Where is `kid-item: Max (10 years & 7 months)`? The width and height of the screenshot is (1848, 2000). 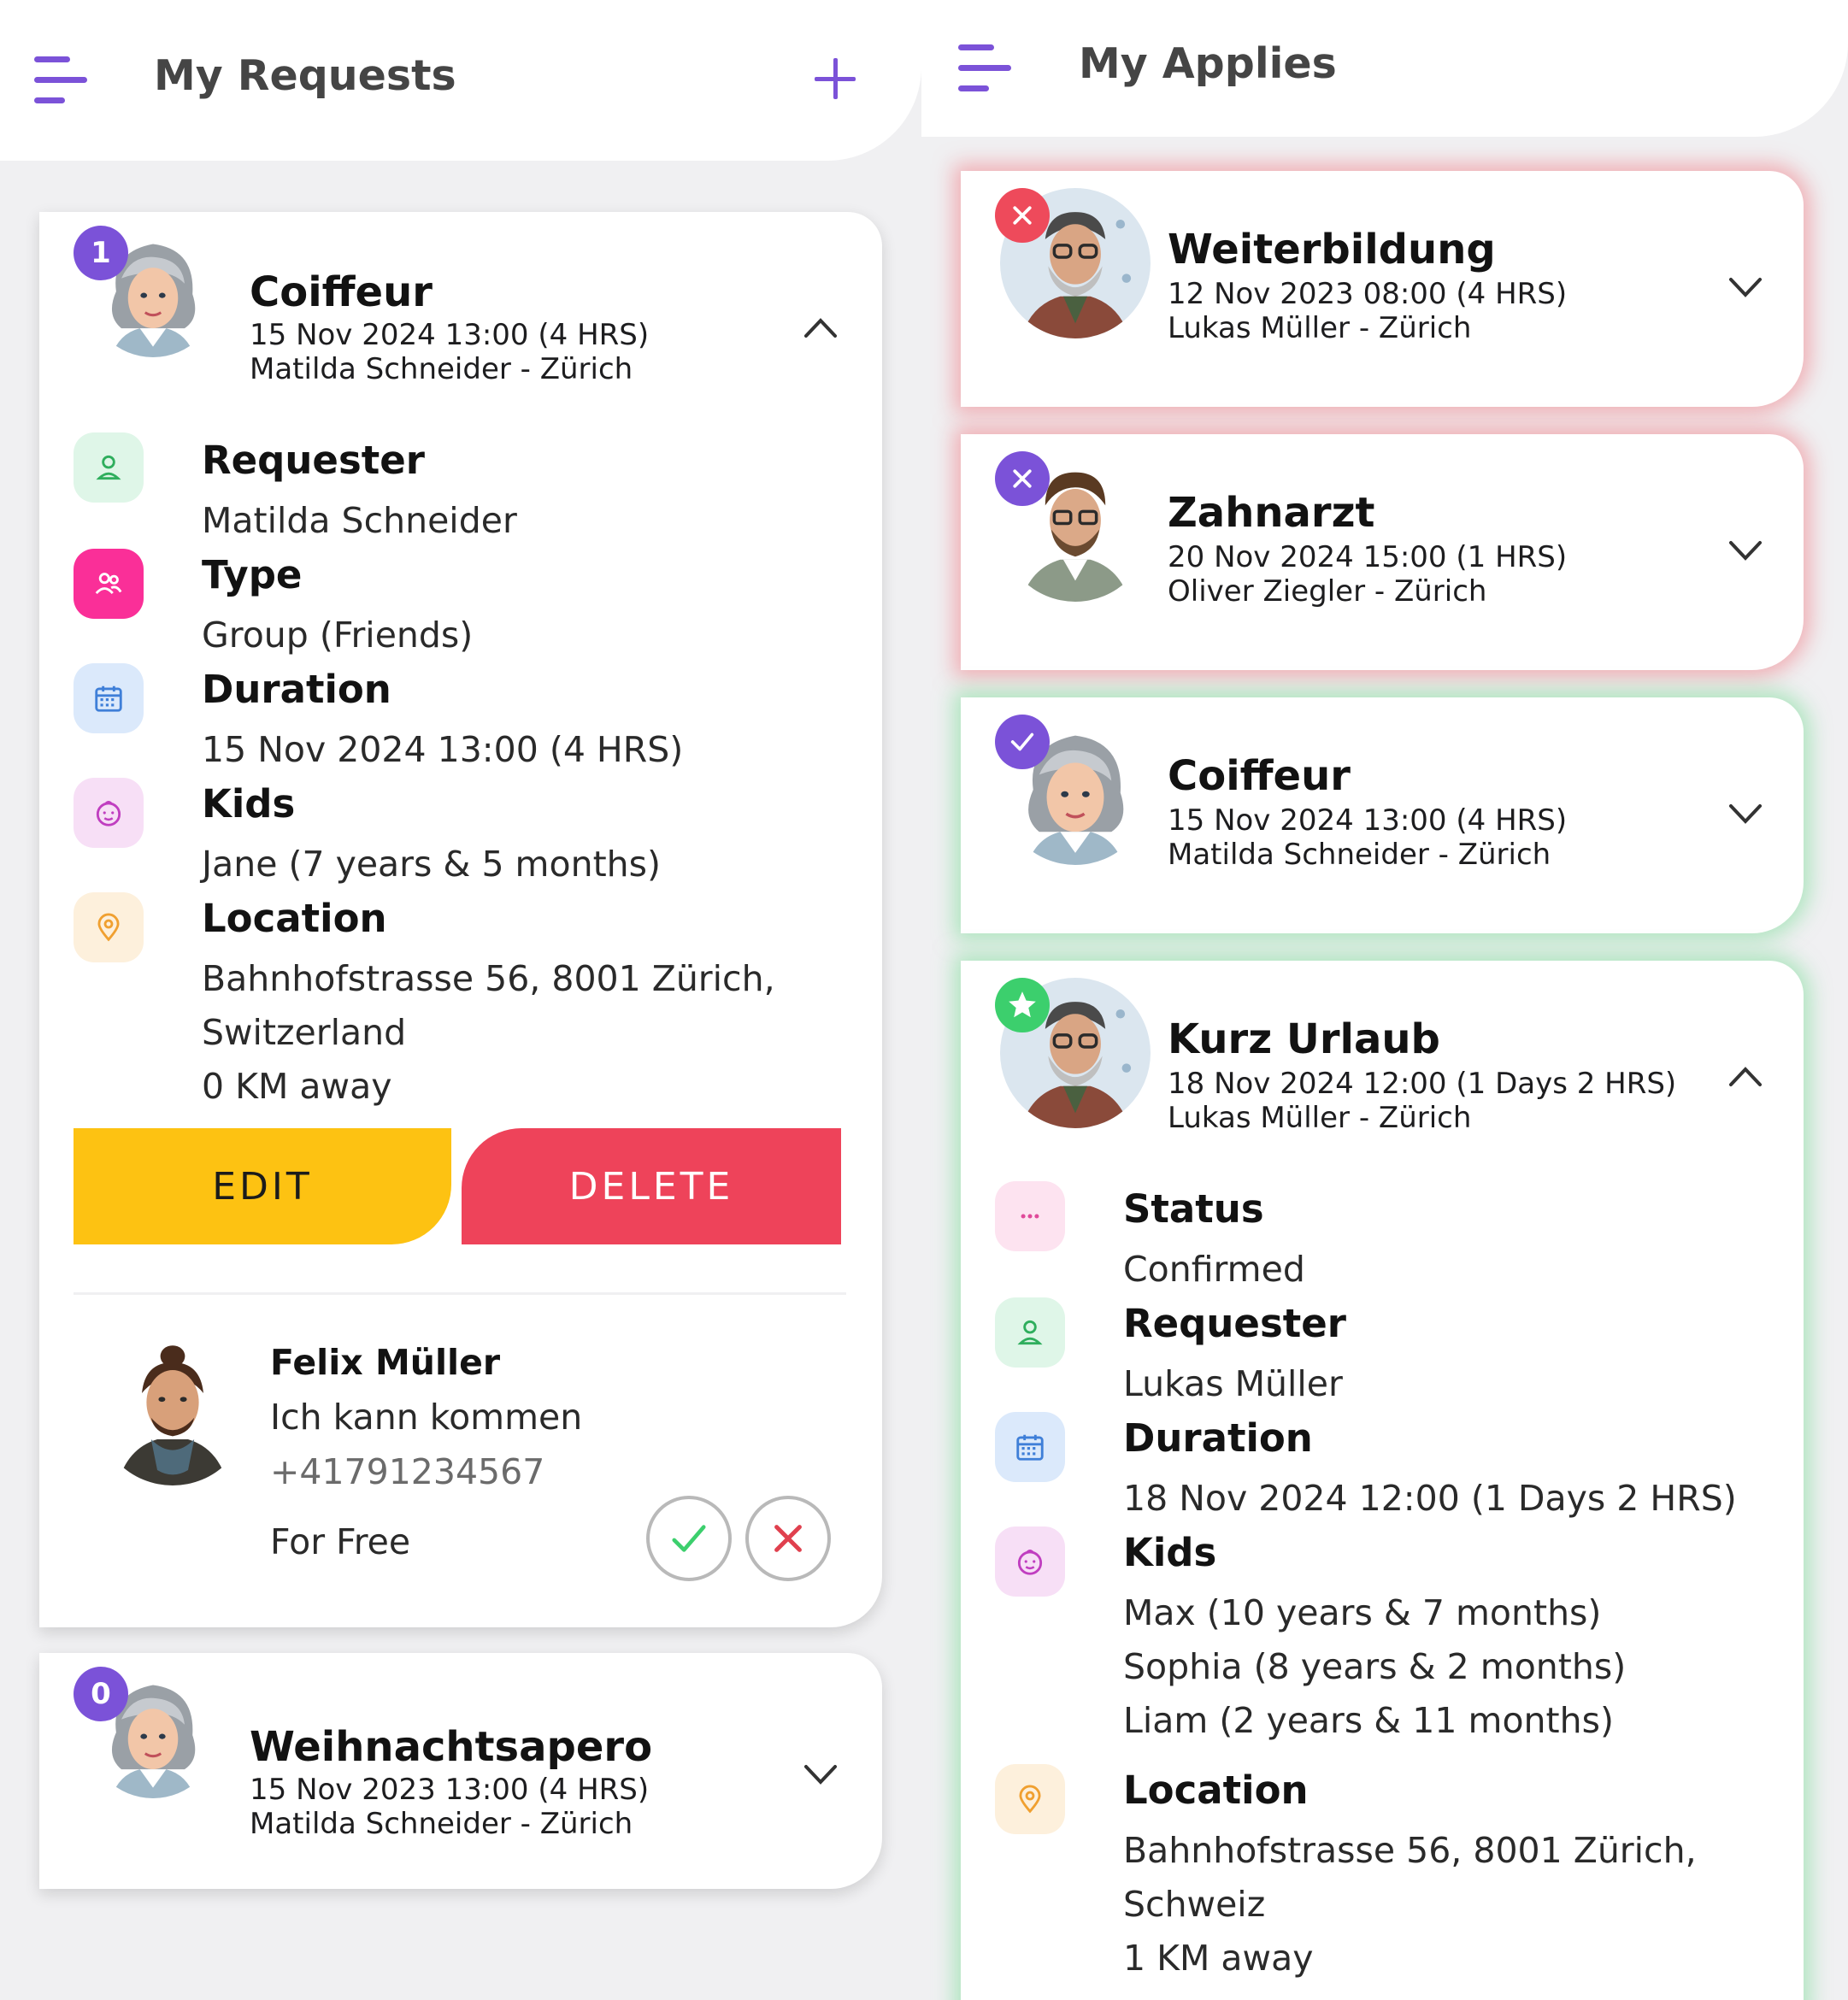 kid-item: Max (10 years & 7 months) is located at coordinates (1362, 1612).